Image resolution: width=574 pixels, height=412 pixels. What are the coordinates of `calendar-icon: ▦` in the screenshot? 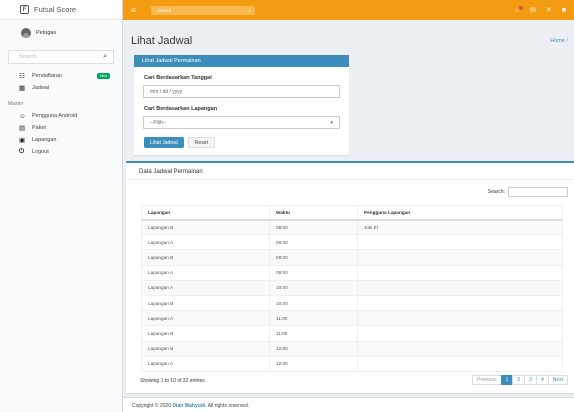 It's located at (22, 88).